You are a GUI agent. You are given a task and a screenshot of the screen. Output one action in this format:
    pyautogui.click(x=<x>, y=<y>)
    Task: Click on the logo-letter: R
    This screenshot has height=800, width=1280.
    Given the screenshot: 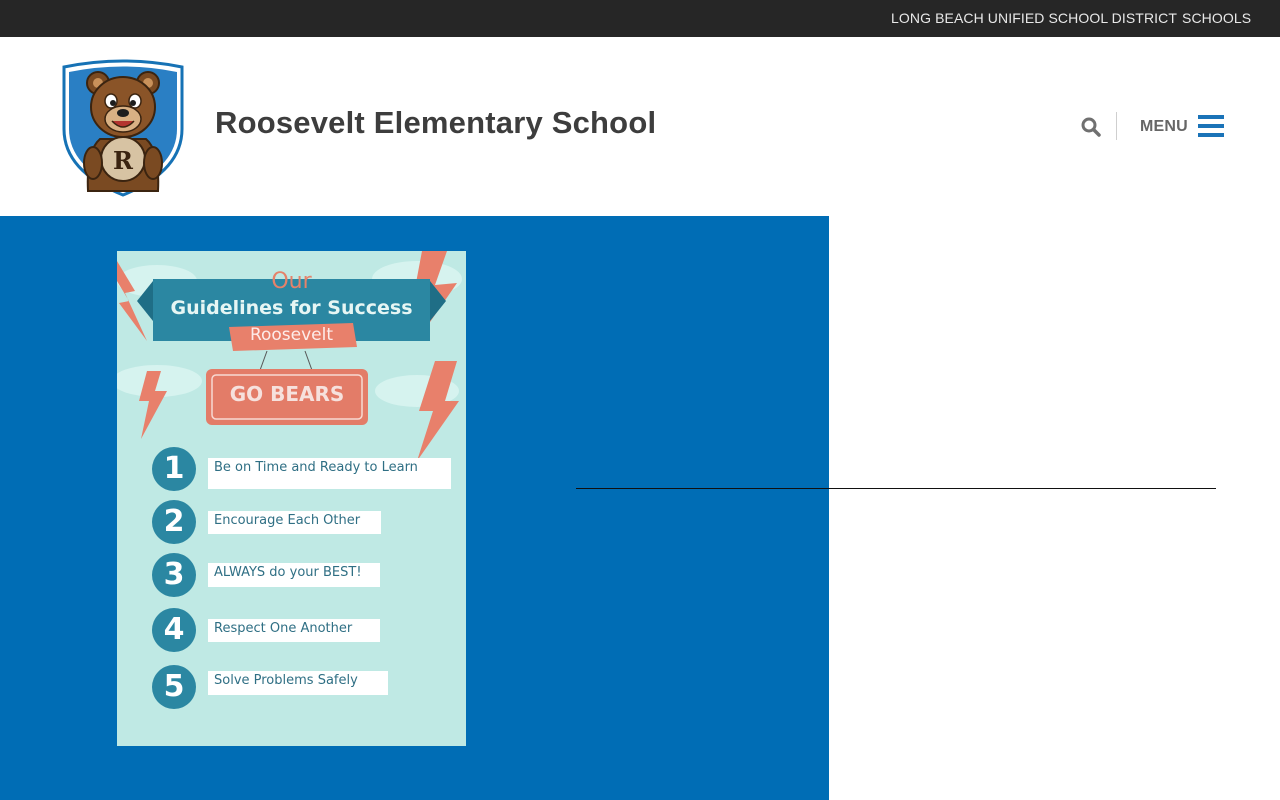 What is the action you would take?
    pyautogui.click(x=123, y=160)
    